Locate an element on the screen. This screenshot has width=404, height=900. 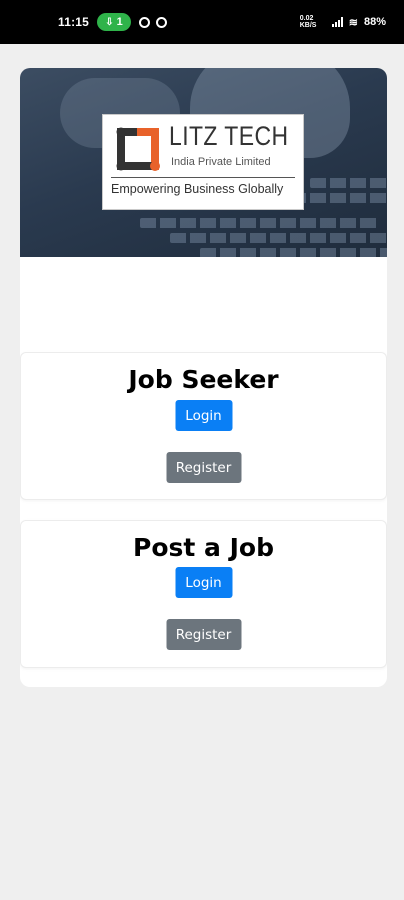
section-title: Job Seeker is located at coordinates (203, 379).